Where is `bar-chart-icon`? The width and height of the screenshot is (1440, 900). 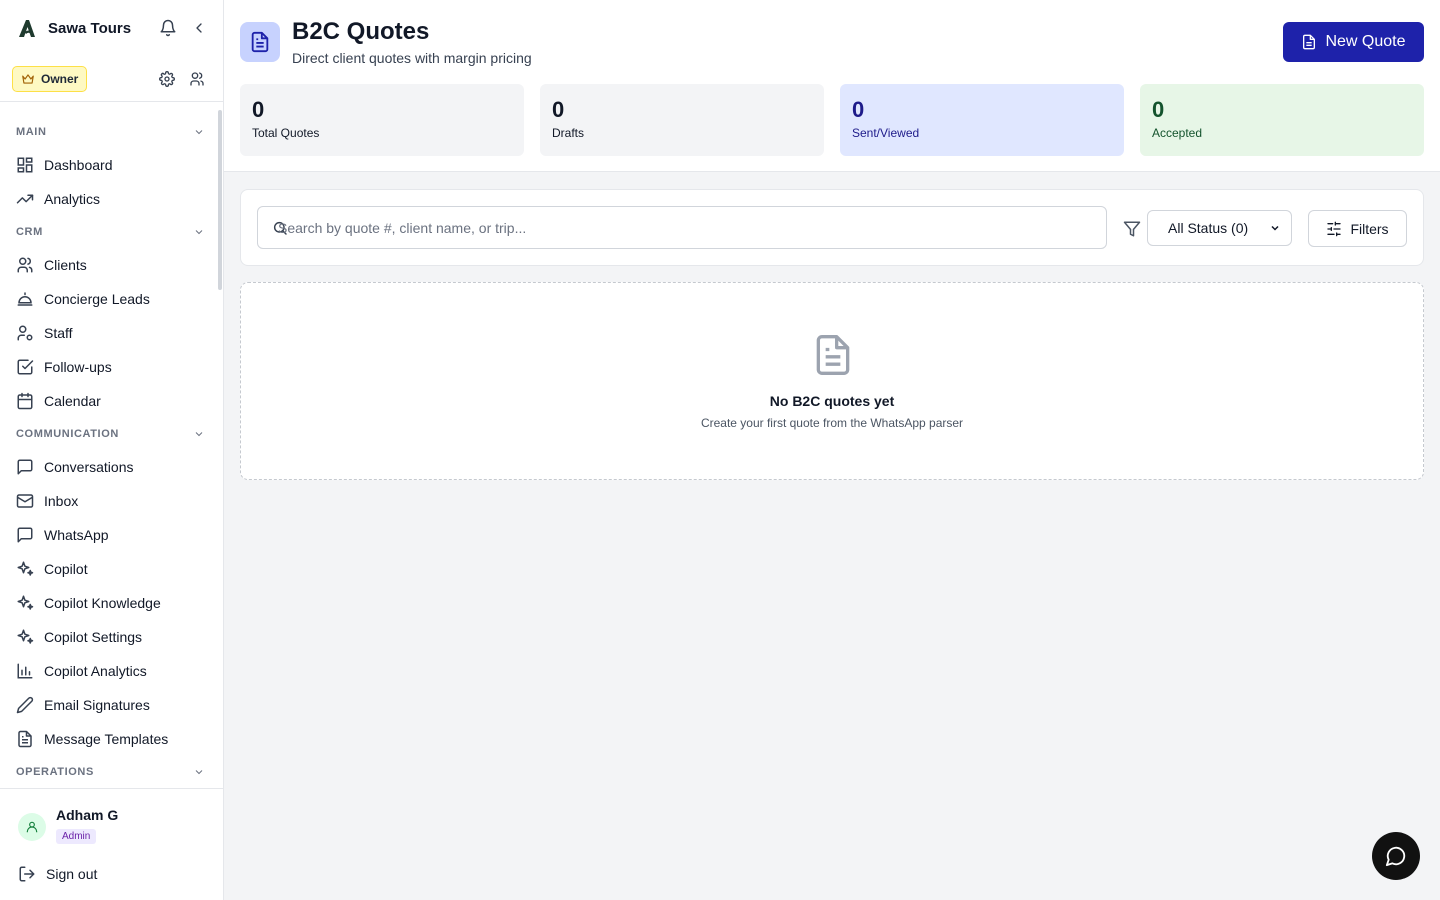
bar-chart-icon is located at coordinates (25, 671).